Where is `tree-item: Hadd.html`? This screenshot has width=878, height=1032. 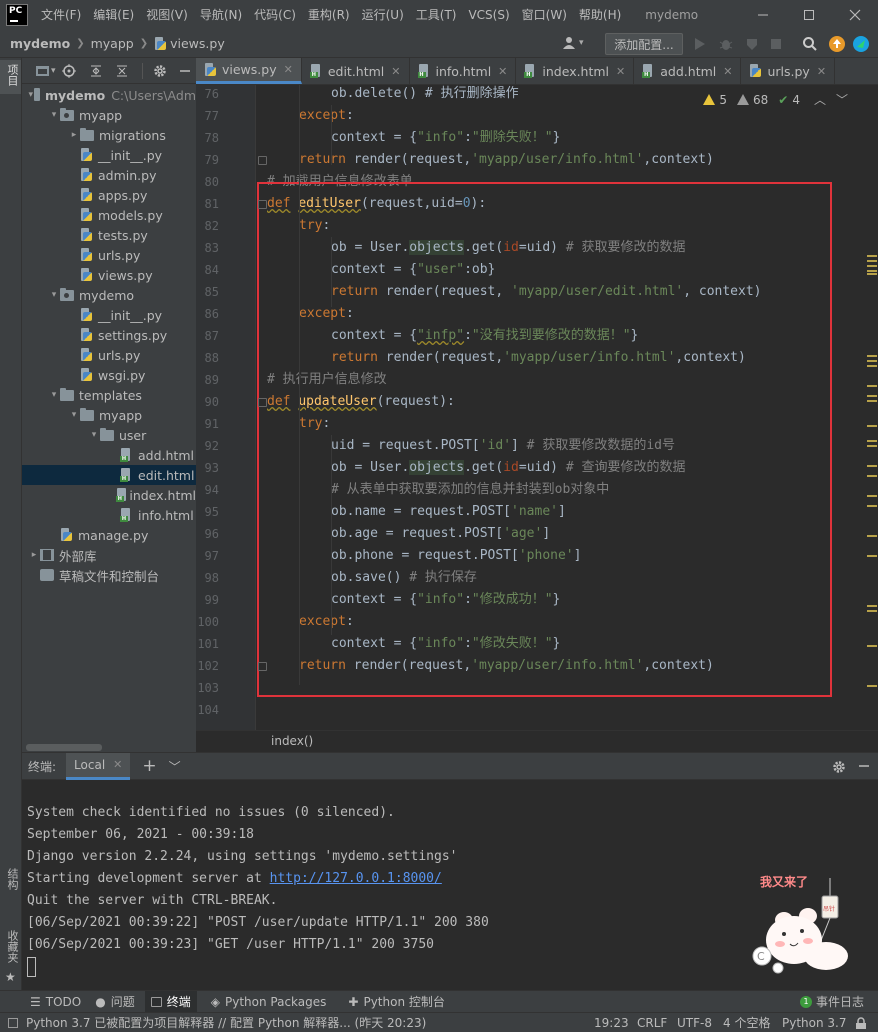 tree-item: Hadd.html is located at coordinates (109, 455).